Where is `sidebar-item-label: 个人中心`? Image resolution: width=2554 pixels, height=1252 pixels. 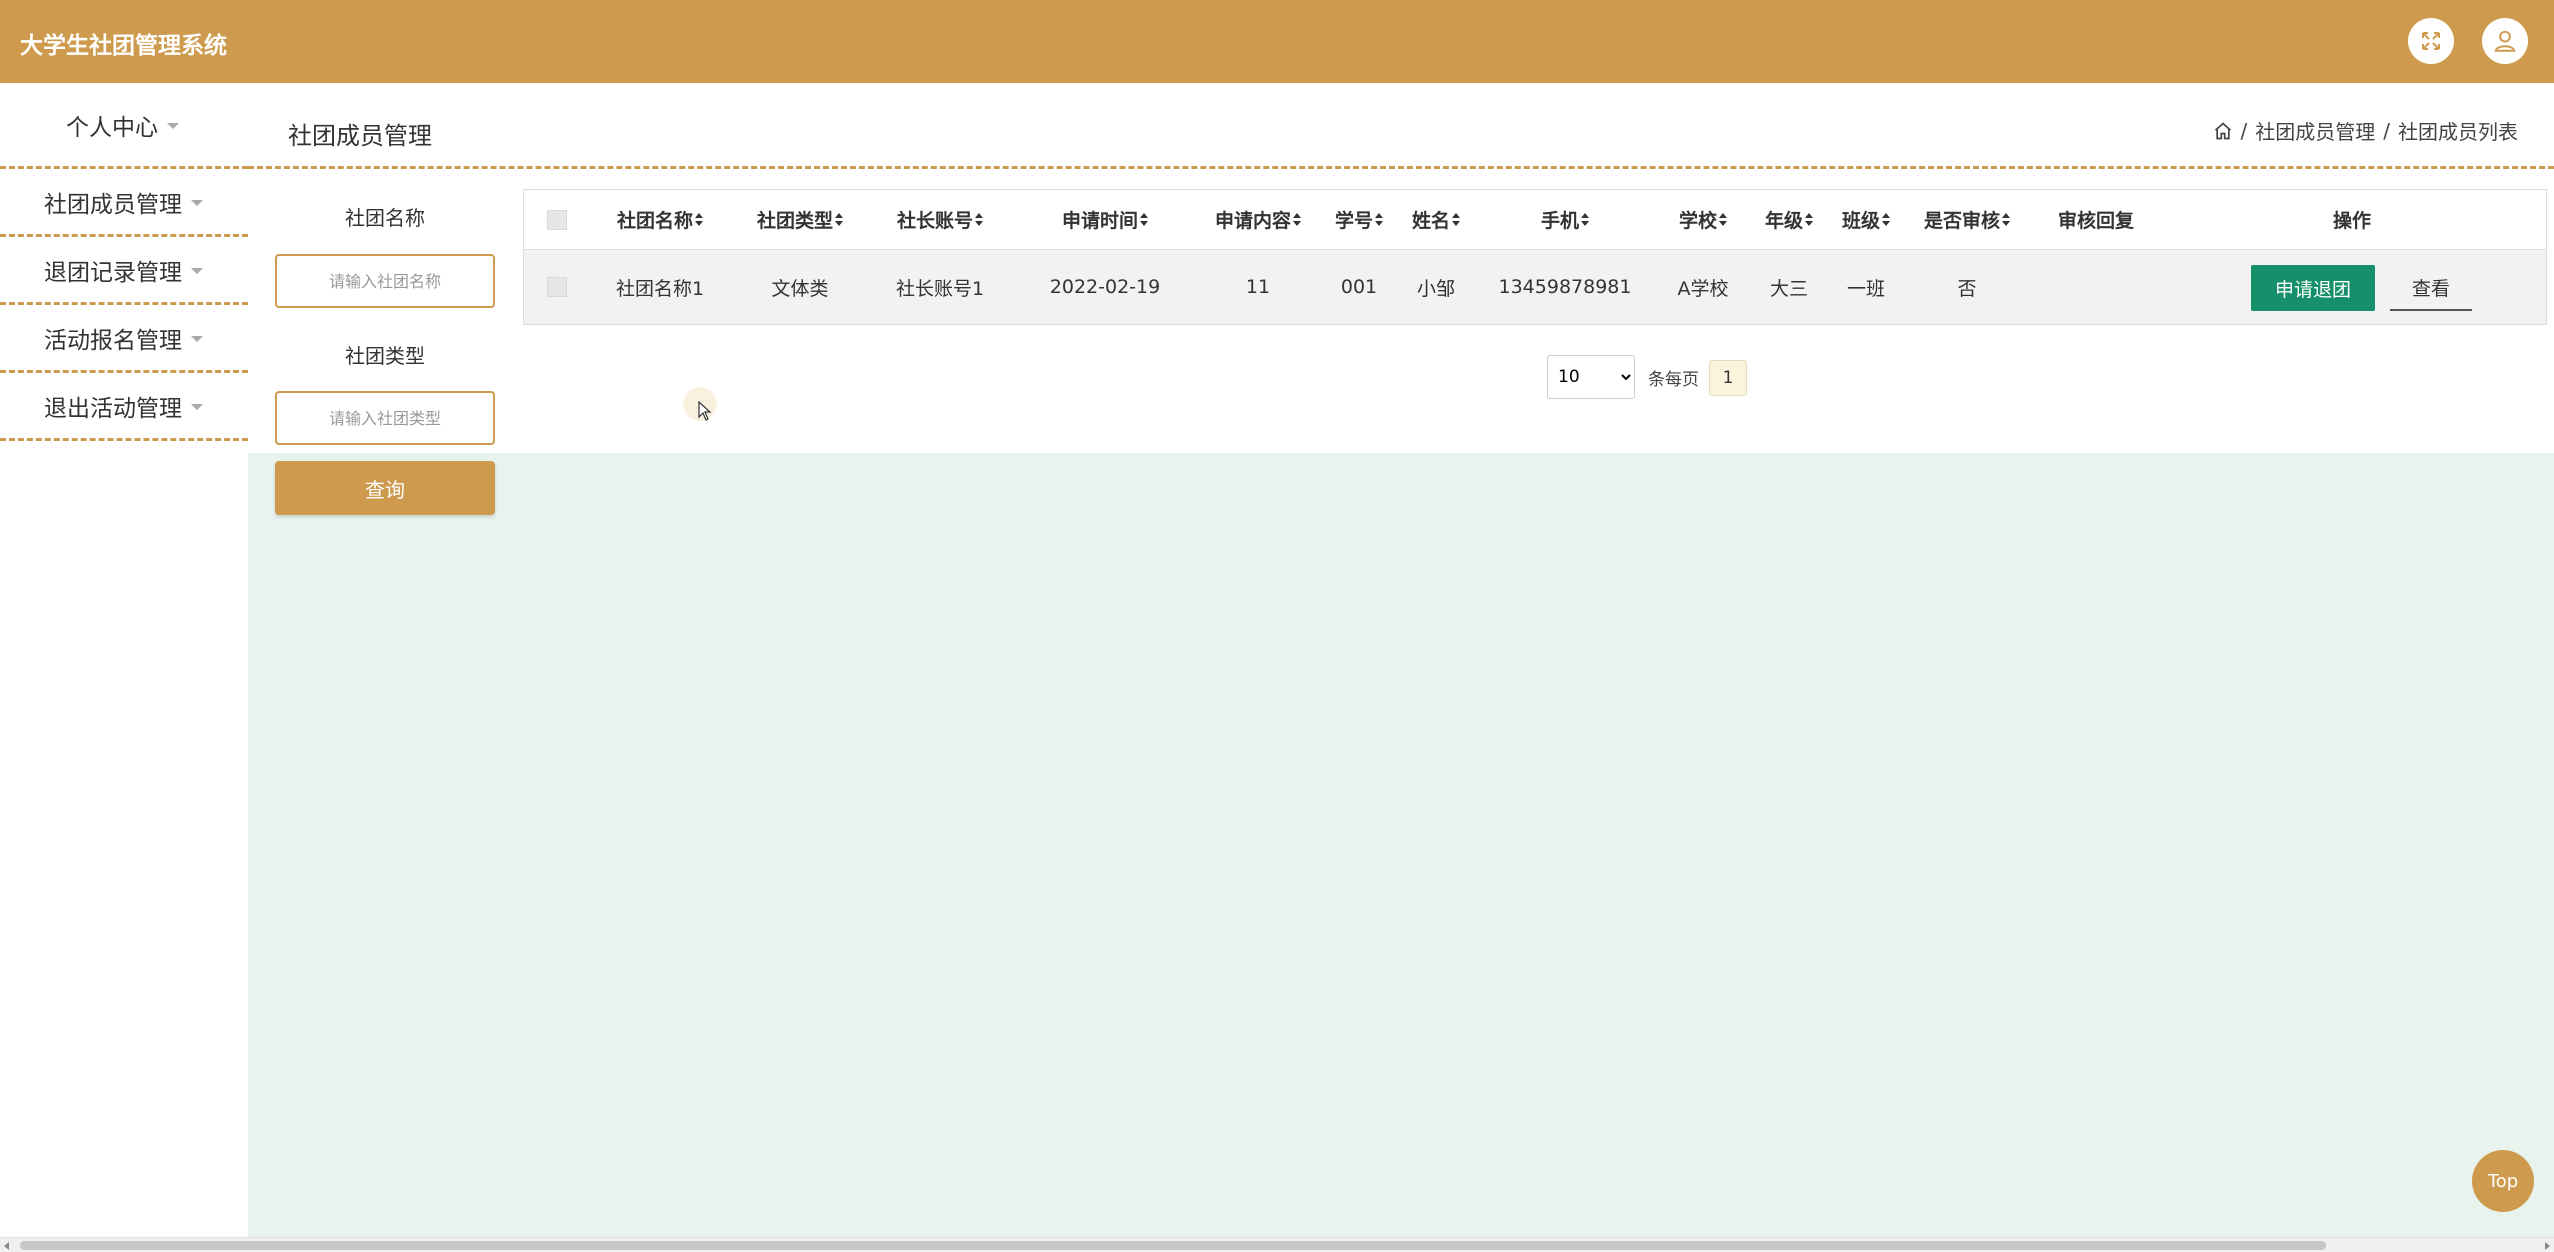 sidebar-item-label: 个人中心 is located at coordinates (112, 127).